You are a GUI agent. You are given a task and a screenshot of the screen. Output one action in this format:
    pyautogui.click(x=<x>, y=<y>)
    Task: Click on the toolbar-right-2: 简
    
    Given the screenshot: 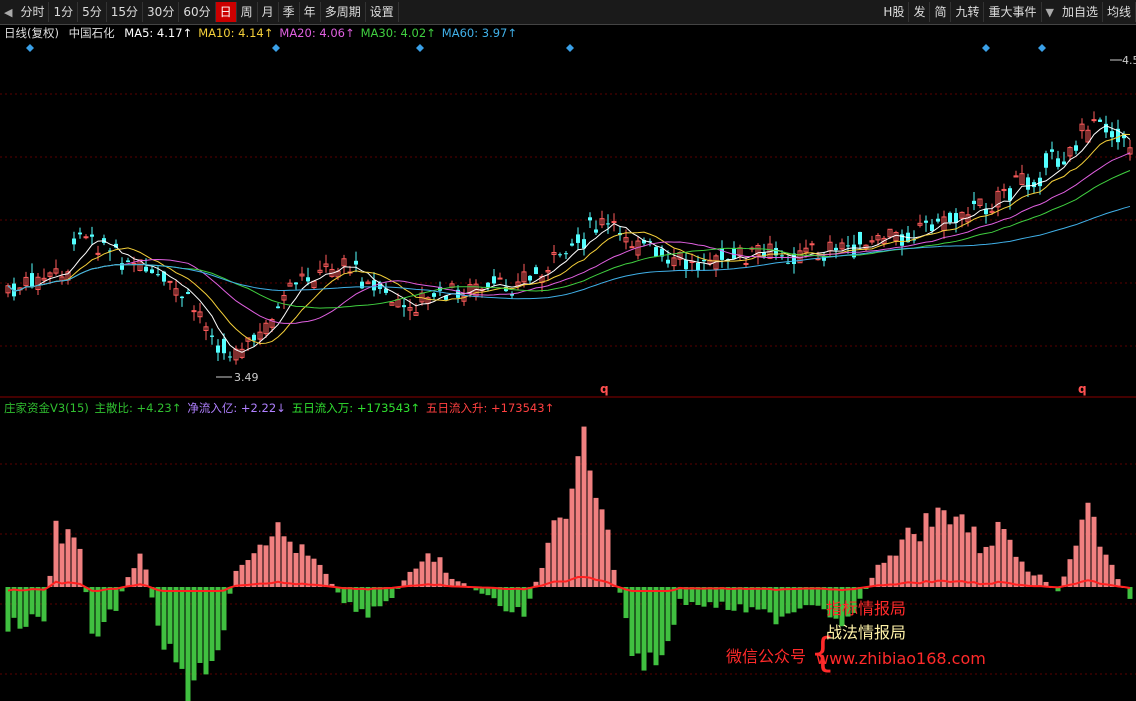 What is the action you would take?
    pyautogui.click(x=941, y=12)
    